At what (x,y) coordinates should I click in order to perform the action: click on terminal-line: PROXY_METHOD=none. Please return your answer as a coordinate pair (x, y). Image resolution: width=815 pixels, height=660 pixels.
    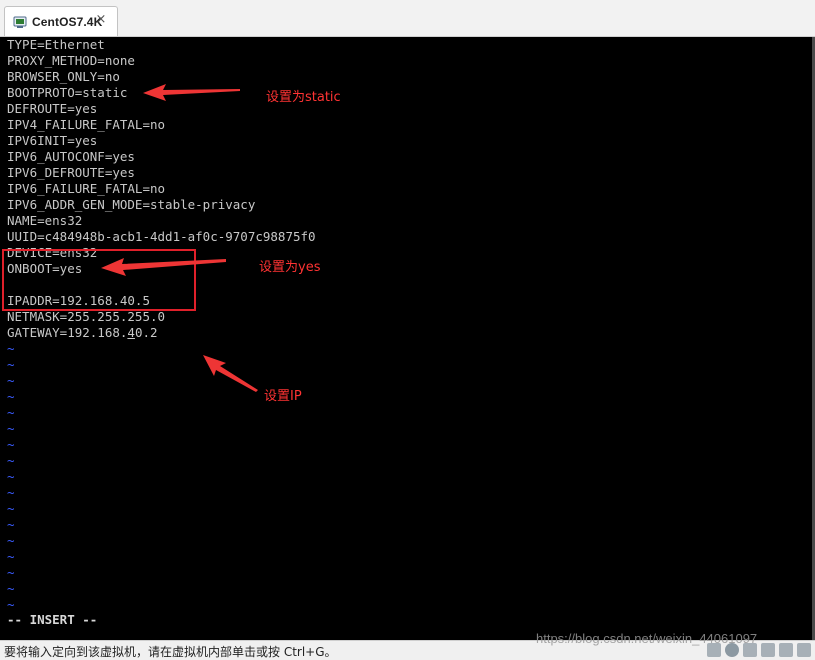
    Looking at the image, I should click on (71, 60).